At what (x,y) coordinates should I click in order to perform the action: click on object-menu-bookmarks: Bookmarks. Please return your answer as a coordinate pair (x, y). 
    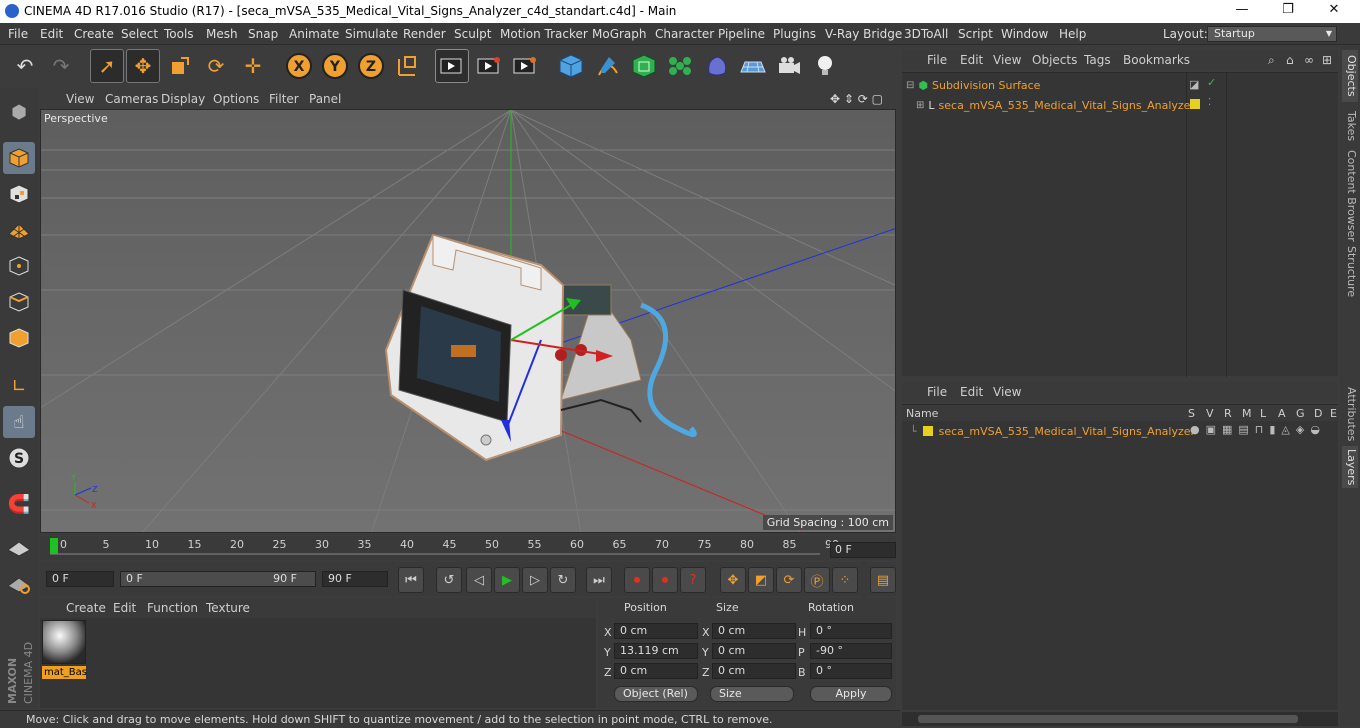
    Looking at the image, I should click on (1156, 60).